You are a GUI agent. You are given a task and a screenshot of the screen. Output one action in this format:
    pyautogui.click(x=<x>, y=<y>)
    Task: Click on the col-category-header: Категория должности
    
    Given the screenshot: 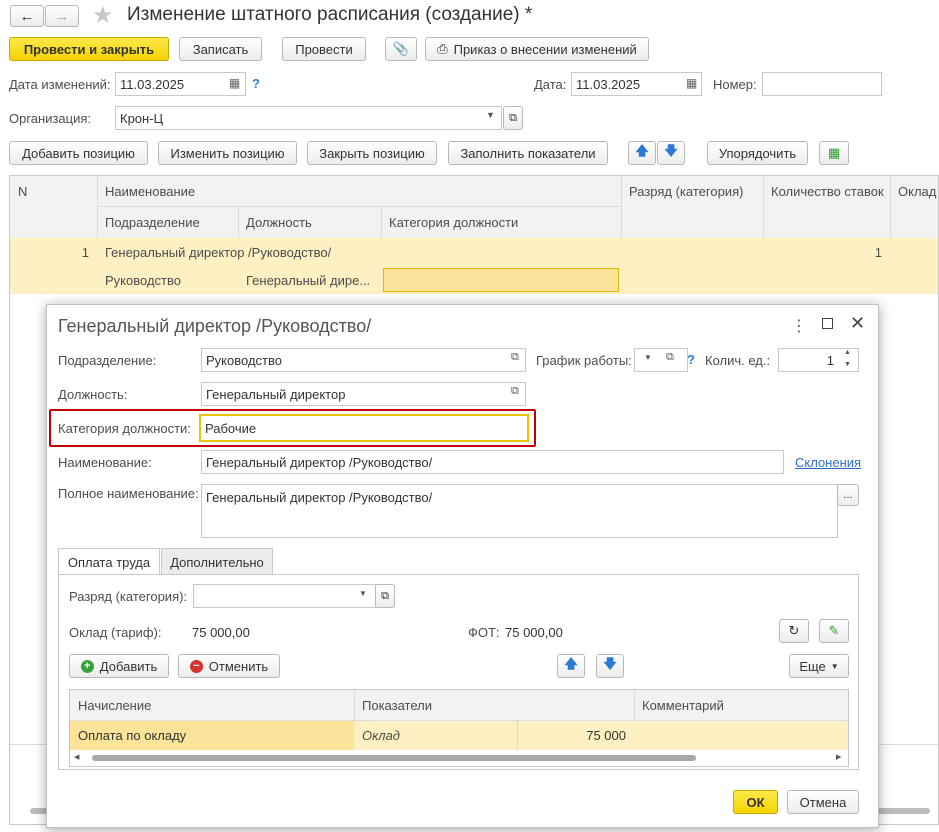 What is the action you would take?
    pyautogui.click(x=501, y=222)
    